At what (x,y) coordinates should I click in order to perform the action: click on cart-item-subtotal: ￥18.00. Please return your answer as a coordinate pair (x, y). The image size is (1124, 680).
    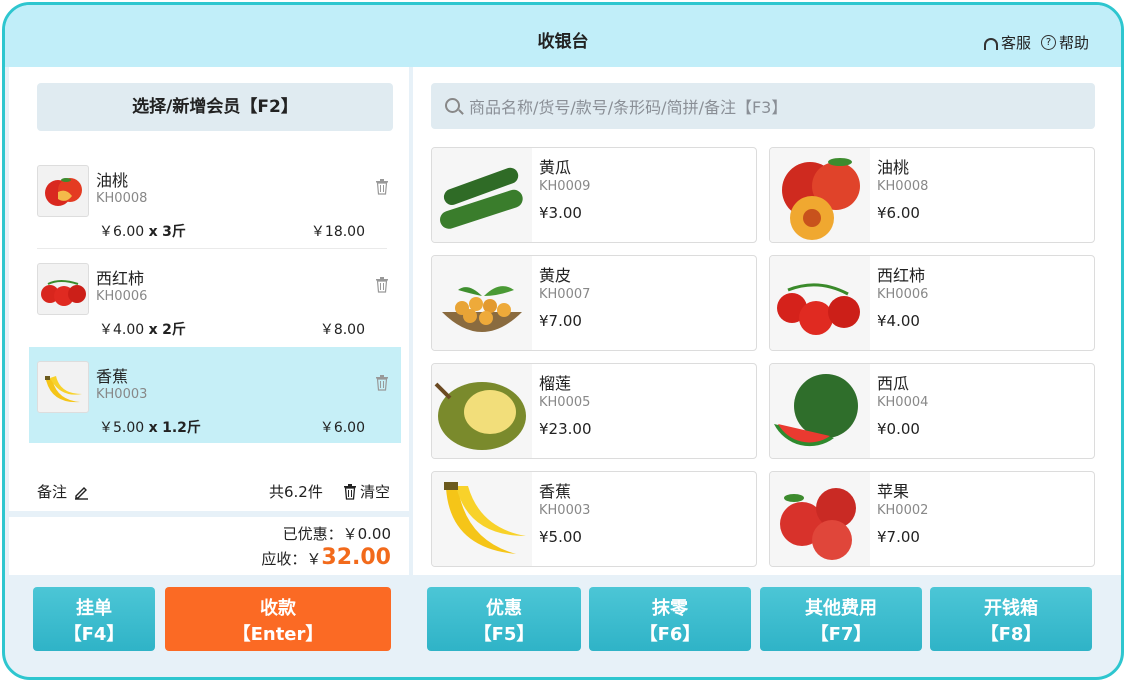
    Looking at the image, I should click on (337, 232).